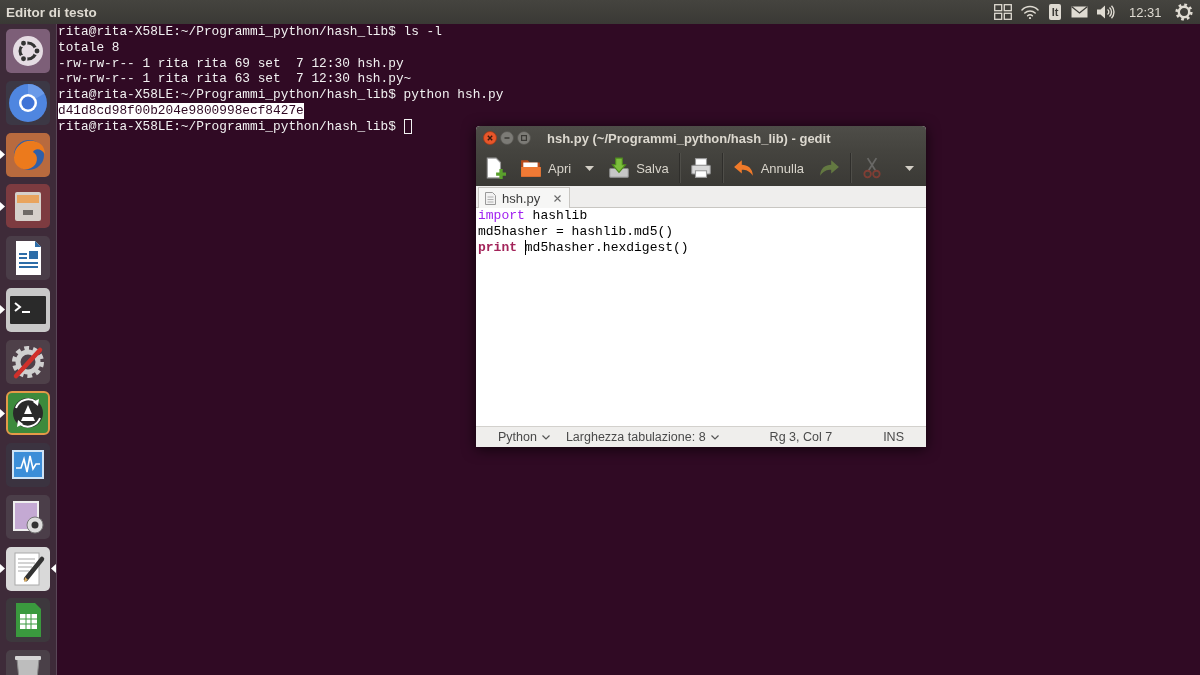  I want to click on gear-screwdriver-icon, so click(28, 361).